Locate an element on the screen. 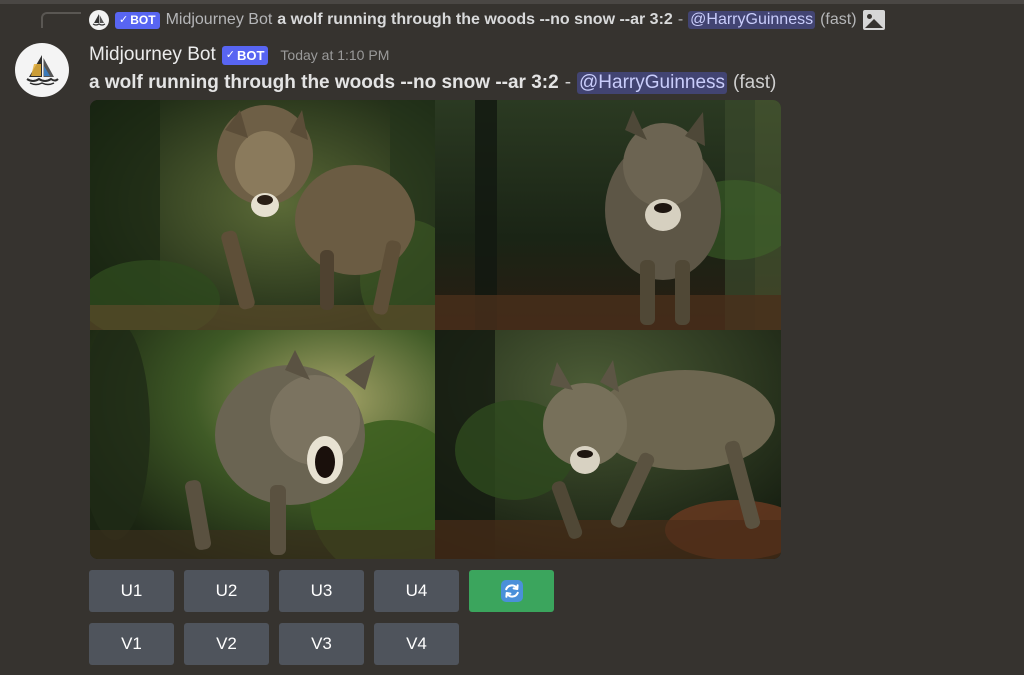  upscale-button-row: U1 U2 U3 U4 is located at coordinates (326, 591).